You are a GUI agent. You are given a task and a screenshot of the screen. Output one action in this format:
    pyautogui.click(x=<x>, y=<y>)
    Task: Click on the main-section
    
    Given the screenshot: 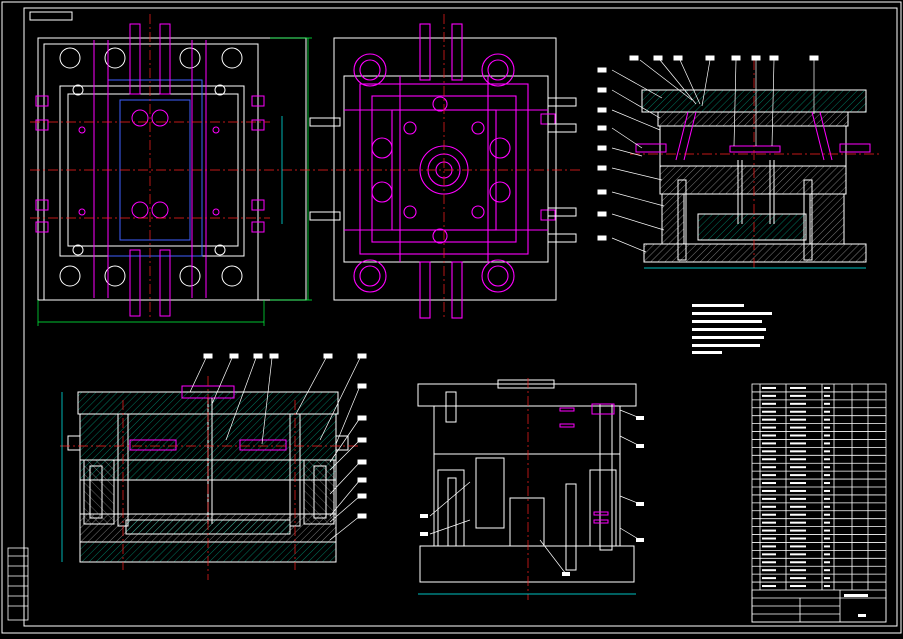 What is the action you would take?
    pyautogui.click(x=213, y=466)
    